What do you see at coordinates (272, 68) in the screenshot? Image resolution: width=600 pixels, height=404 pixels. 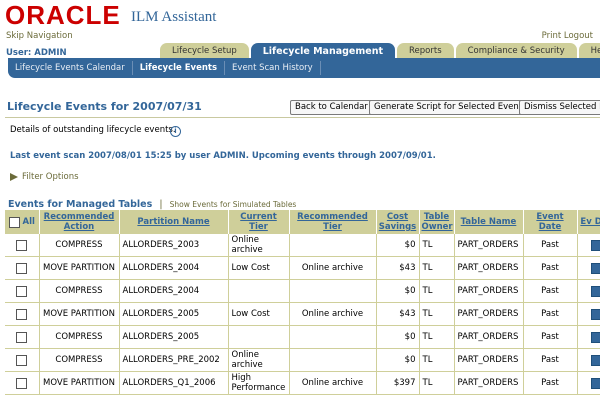 I see `subnav-event-scan-history: Event Scan History` at bounding box center [272, 68].